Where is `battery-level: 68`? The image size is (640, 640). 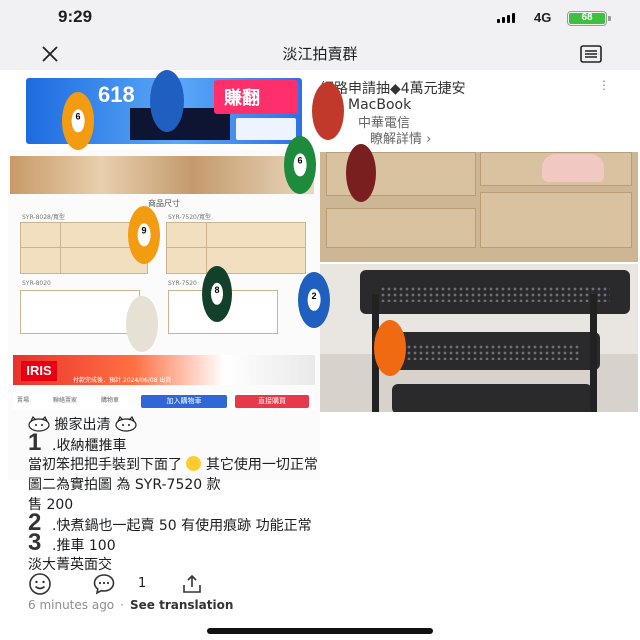 battery-level: 68 is located at coordinates (587, 18).